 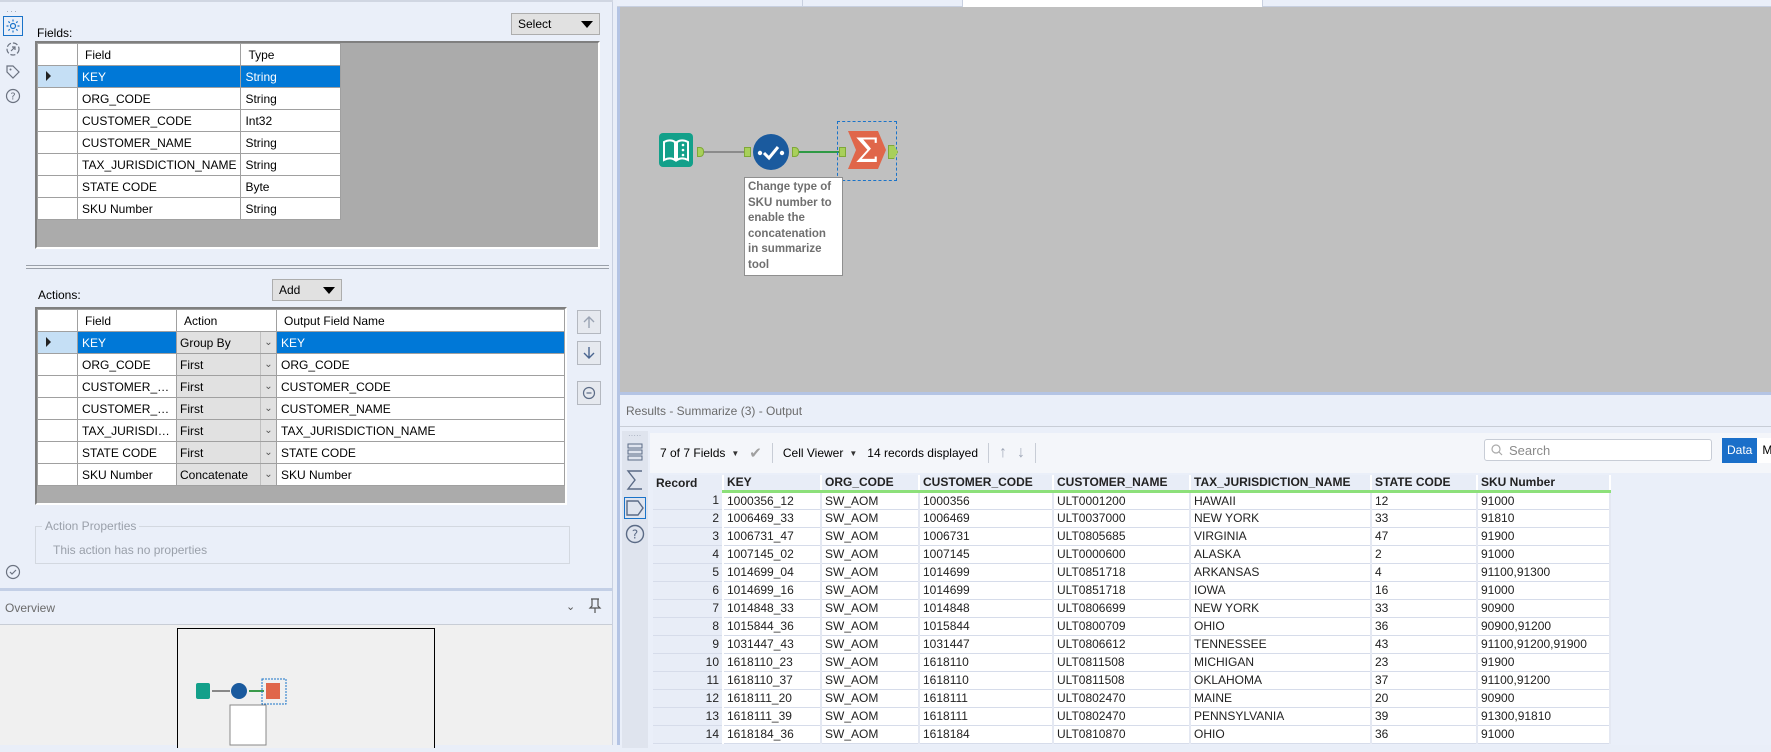 What do you see at coordinates (688, 608) in the screenshot?
I see `record-number-cell: 7` at bounding box center [688, 608].